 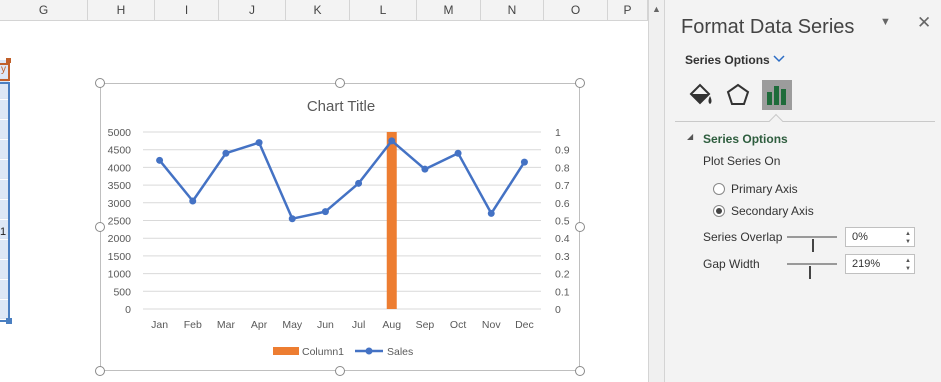 What do you see at coordinates (779, 59) in the screenshot?
I see `chevron-down-icon` at bounding box center [779, 59].